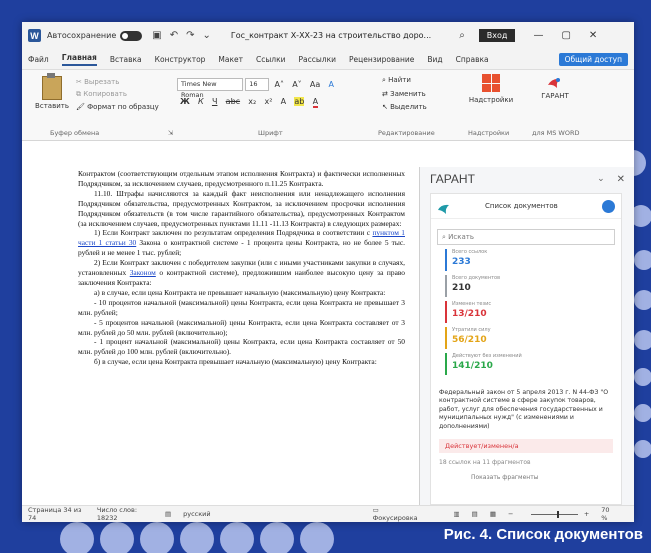 This screenshot has height=553, width=651. What do you see at coordinates (52, 86) in the screenshot?
I see `paste-icon` at bounding box center [52, 86].